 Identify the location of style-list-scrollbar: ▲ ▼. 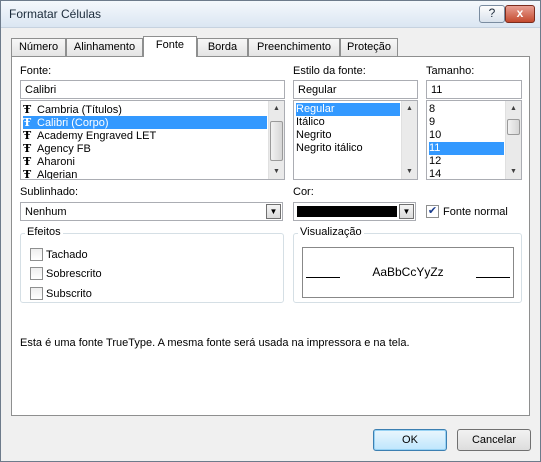
(409, 140).